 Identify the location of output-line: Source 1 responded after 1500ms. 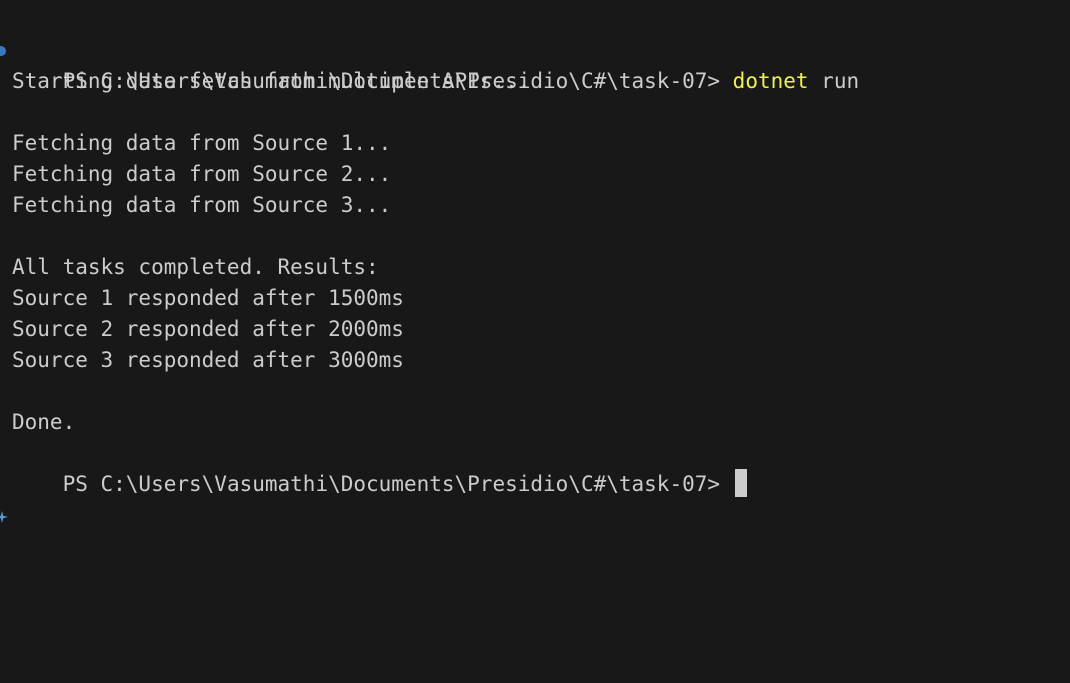
(208, 298).